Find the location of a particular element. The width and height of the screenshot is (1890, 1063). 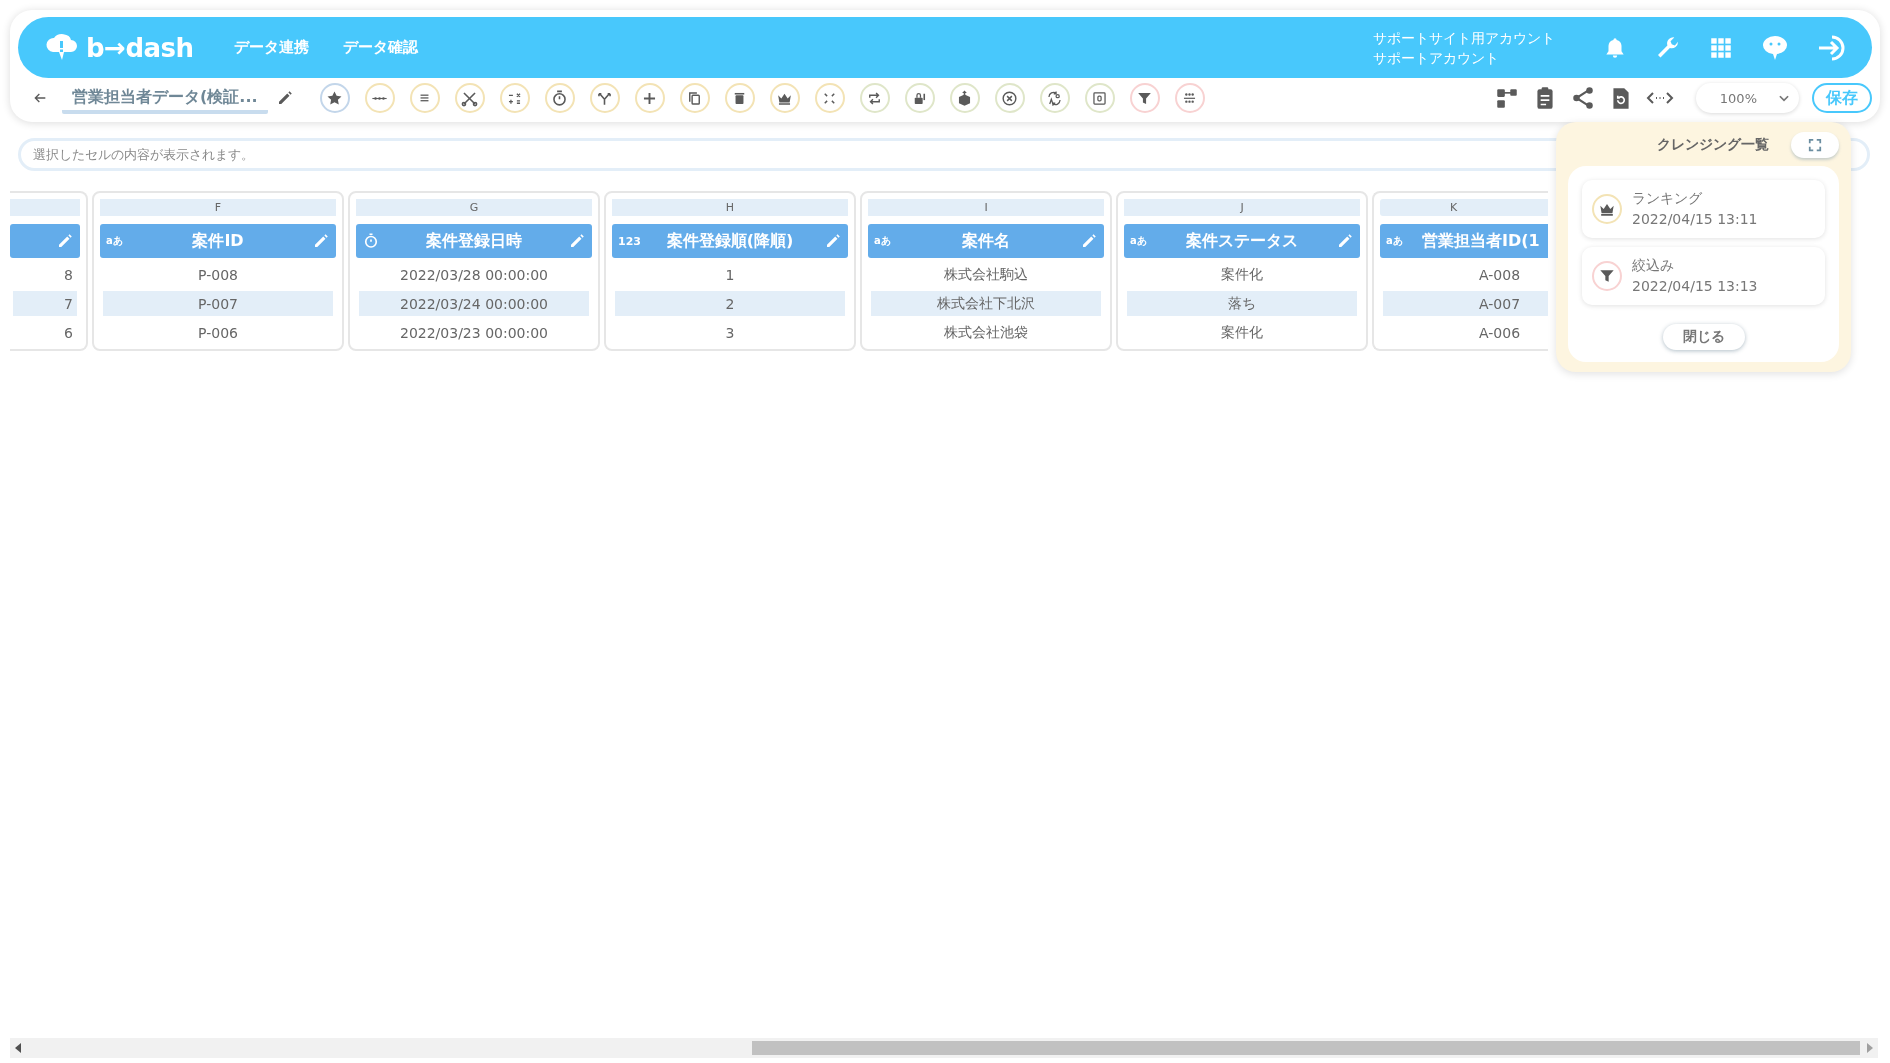

fork-icon is located at coordinates (604, 98).